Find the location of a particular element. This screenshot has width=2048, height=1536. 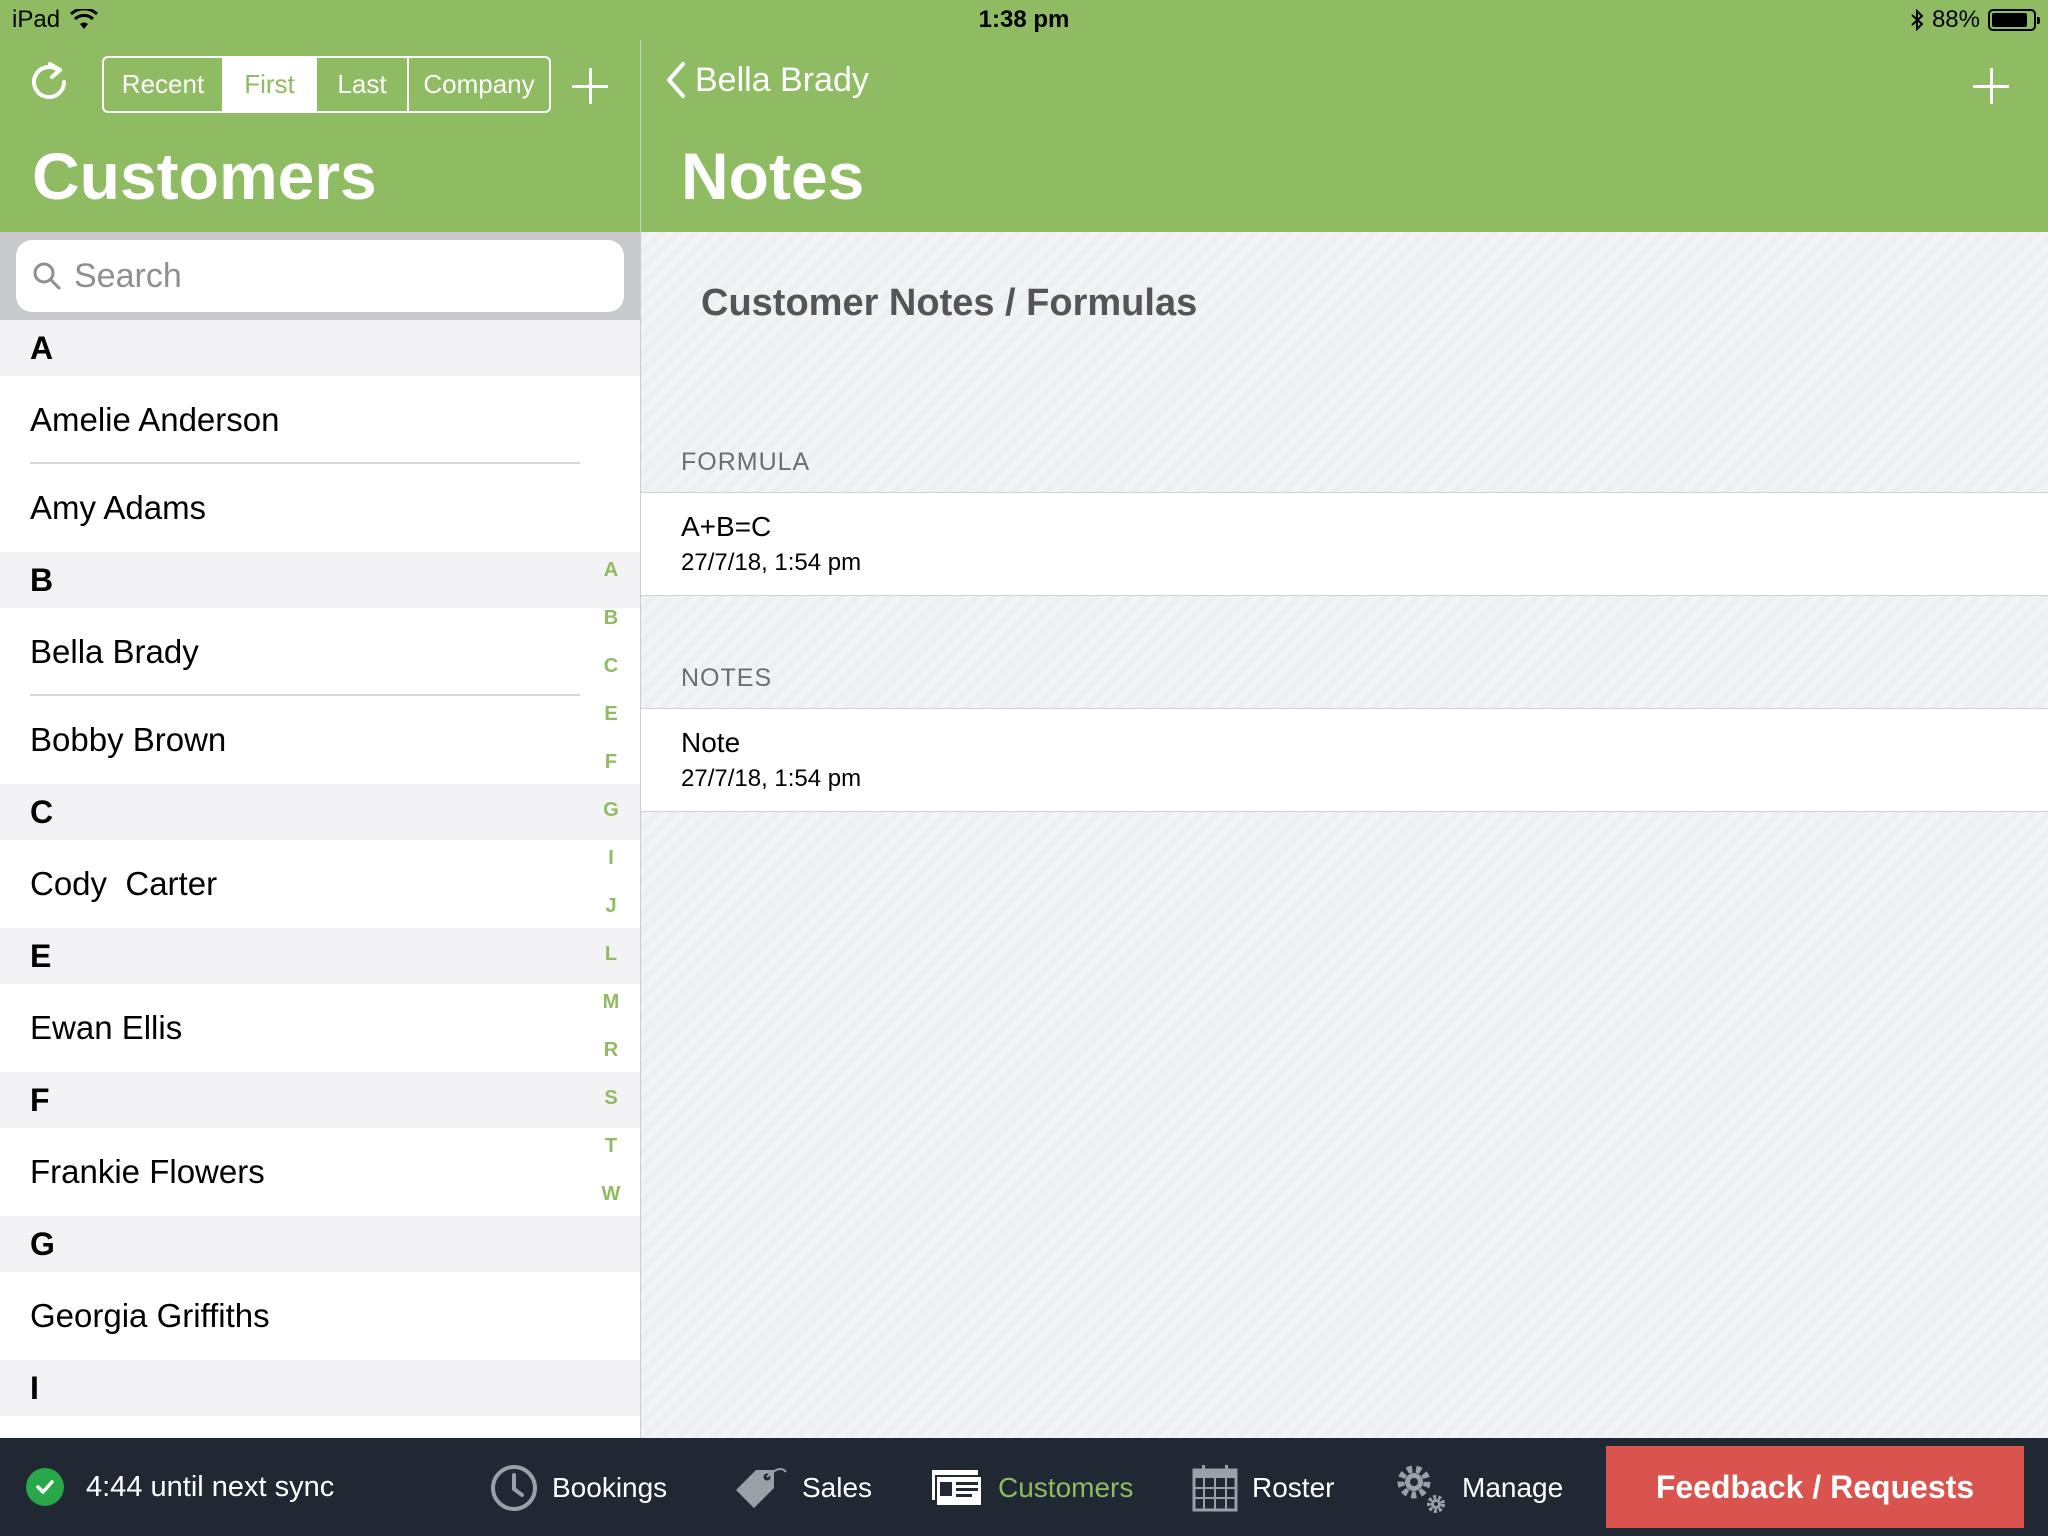

check-icon is located at coordinates (45, 1487).